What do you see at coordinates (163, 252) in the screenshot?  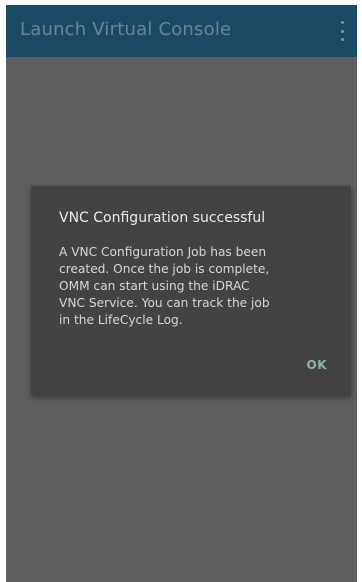 I see `dialog-message-line: A VNC Configuration Job has been` at bounding box center [163, 252].